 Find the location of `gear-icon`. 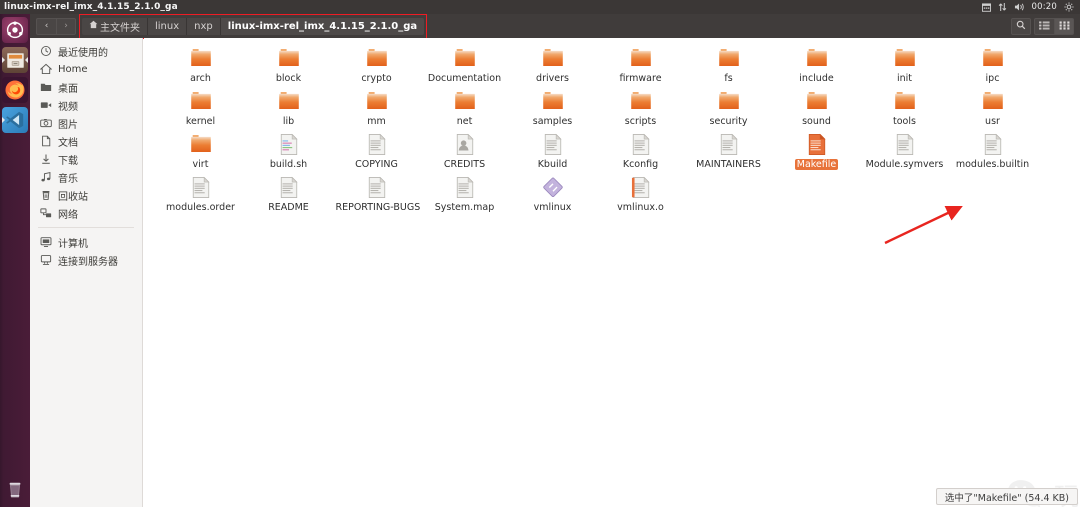

gear-icon is located at coordinates (1069, 7).